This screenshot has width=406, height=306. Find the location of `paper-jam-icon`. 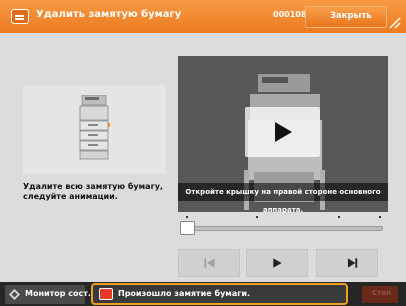

paper-jam-icon is located at coordinates (20, 16).